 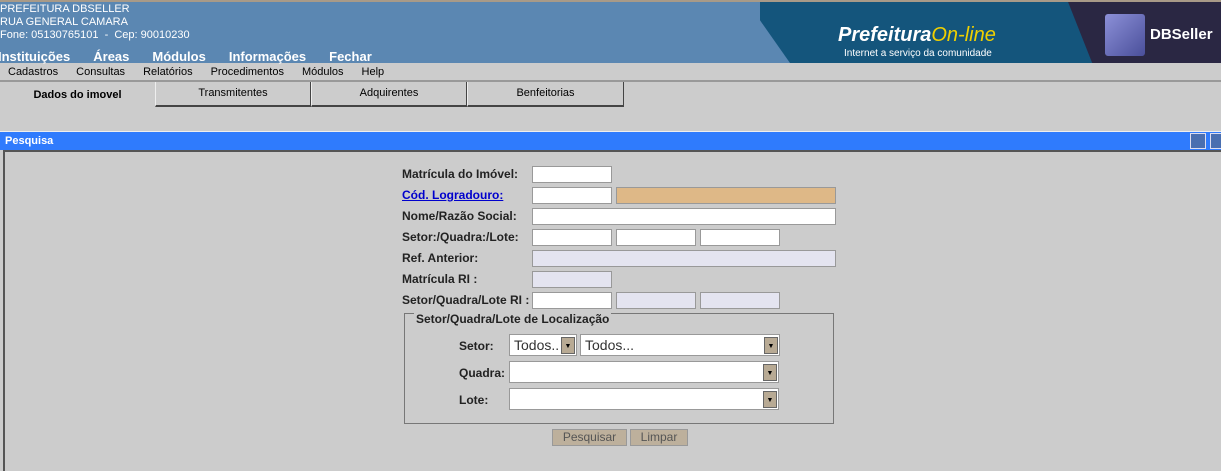 What do you see at coordinates (95, 35) in the screenshot?
I see `org-contact: Fone: 05130765101 - Cep: 90010230` at bounding box center [95, 35].